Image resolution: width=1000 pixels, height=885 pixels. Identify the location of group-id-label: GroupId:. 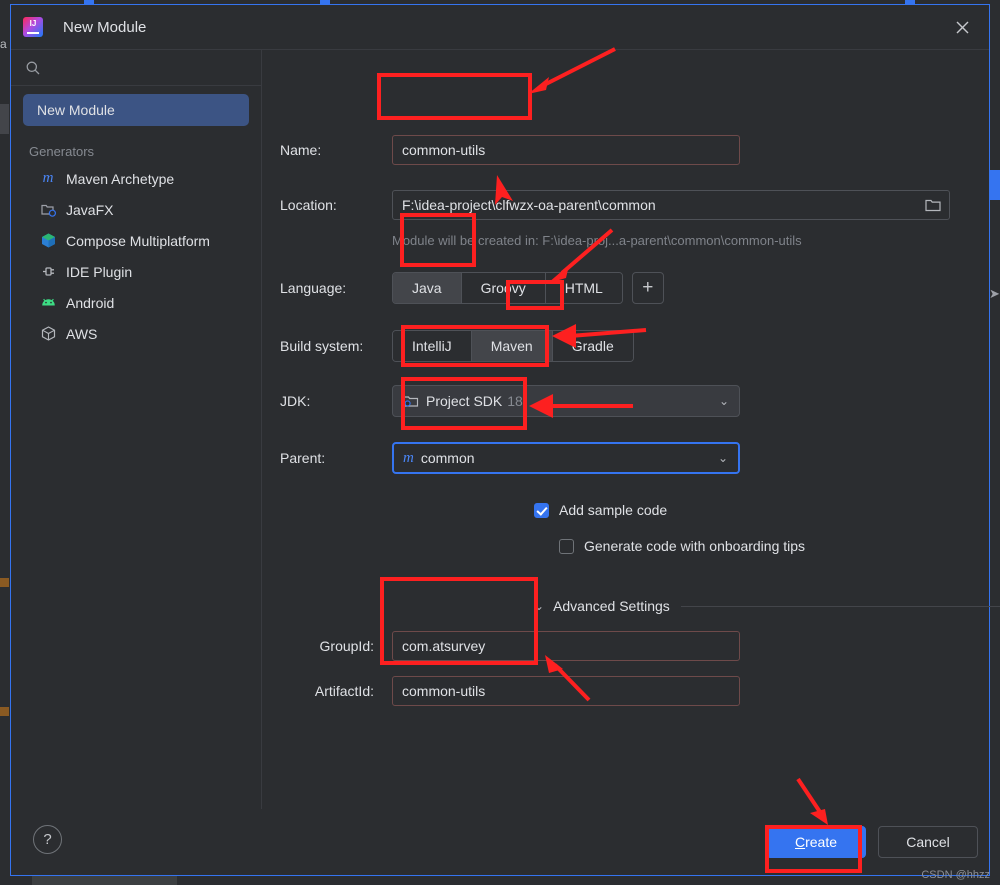
(346, 646).